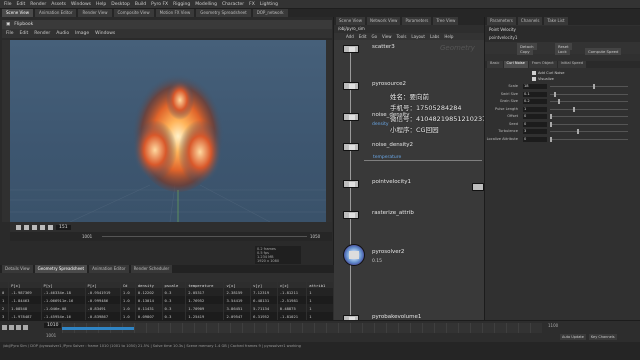  Describe the element at coordinates (542, 64) in the screenshot. I see `param-section-tab: From Object` at that location.